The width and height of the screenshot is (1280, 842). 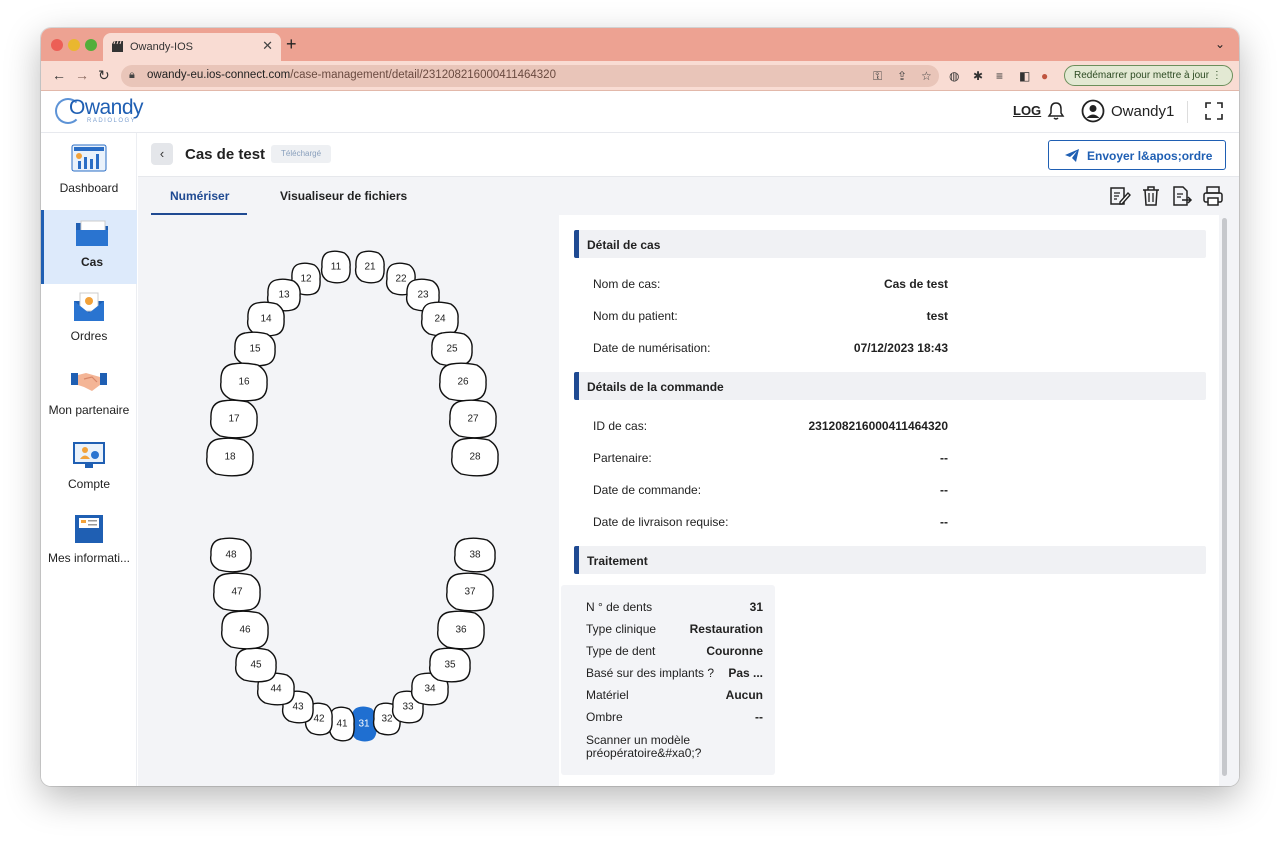 I want to click on detail-value: --, so click(x=944, y=490).